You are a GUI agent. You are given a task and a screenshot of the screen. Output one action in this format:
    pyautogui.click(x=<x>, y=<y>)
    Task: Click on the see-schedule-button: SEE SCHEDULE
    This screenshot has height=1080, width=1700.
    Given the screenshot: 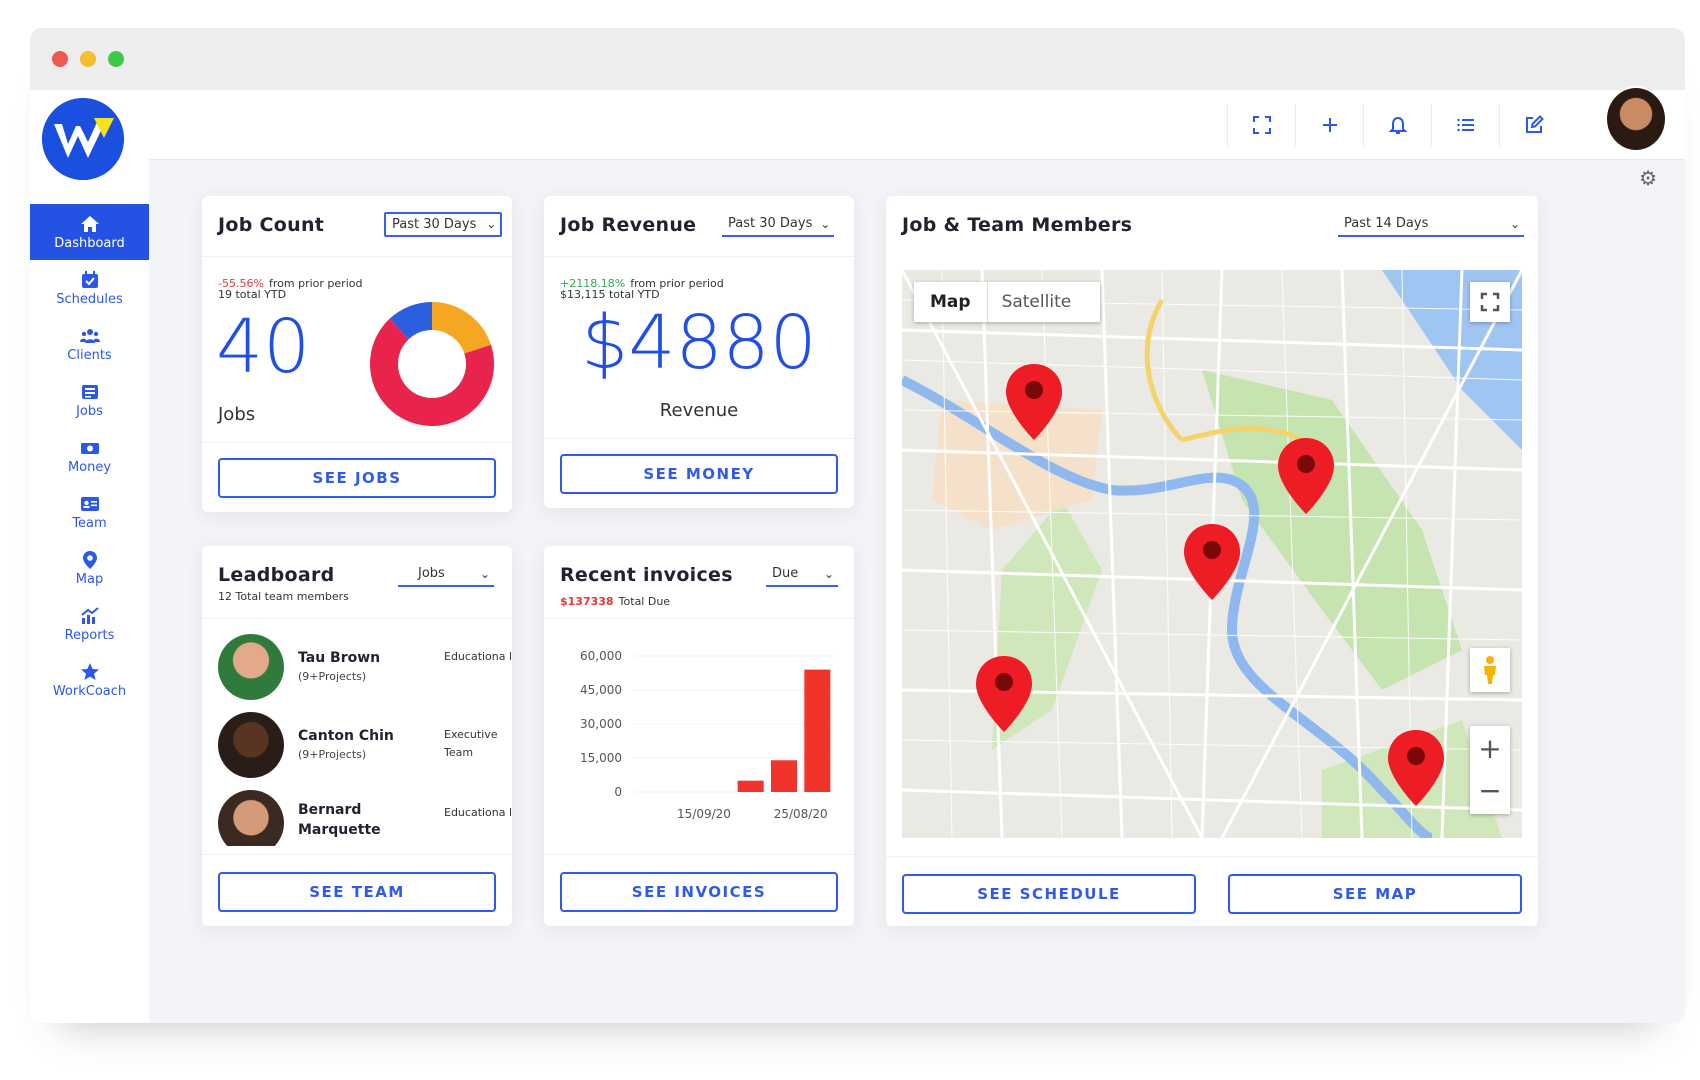 What is the action you would take?
    pyautogui.click(x=1049, y=894)
    